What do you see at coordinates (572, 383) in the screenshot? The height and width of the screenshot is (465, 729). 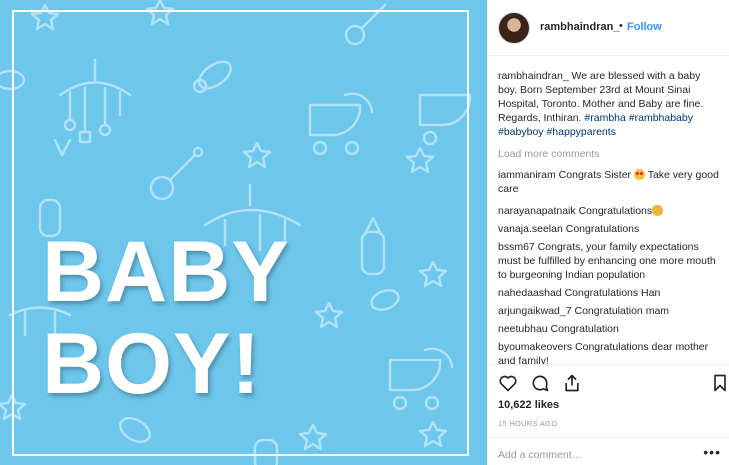 I see `share-icon` at bounding box center [572, 383].